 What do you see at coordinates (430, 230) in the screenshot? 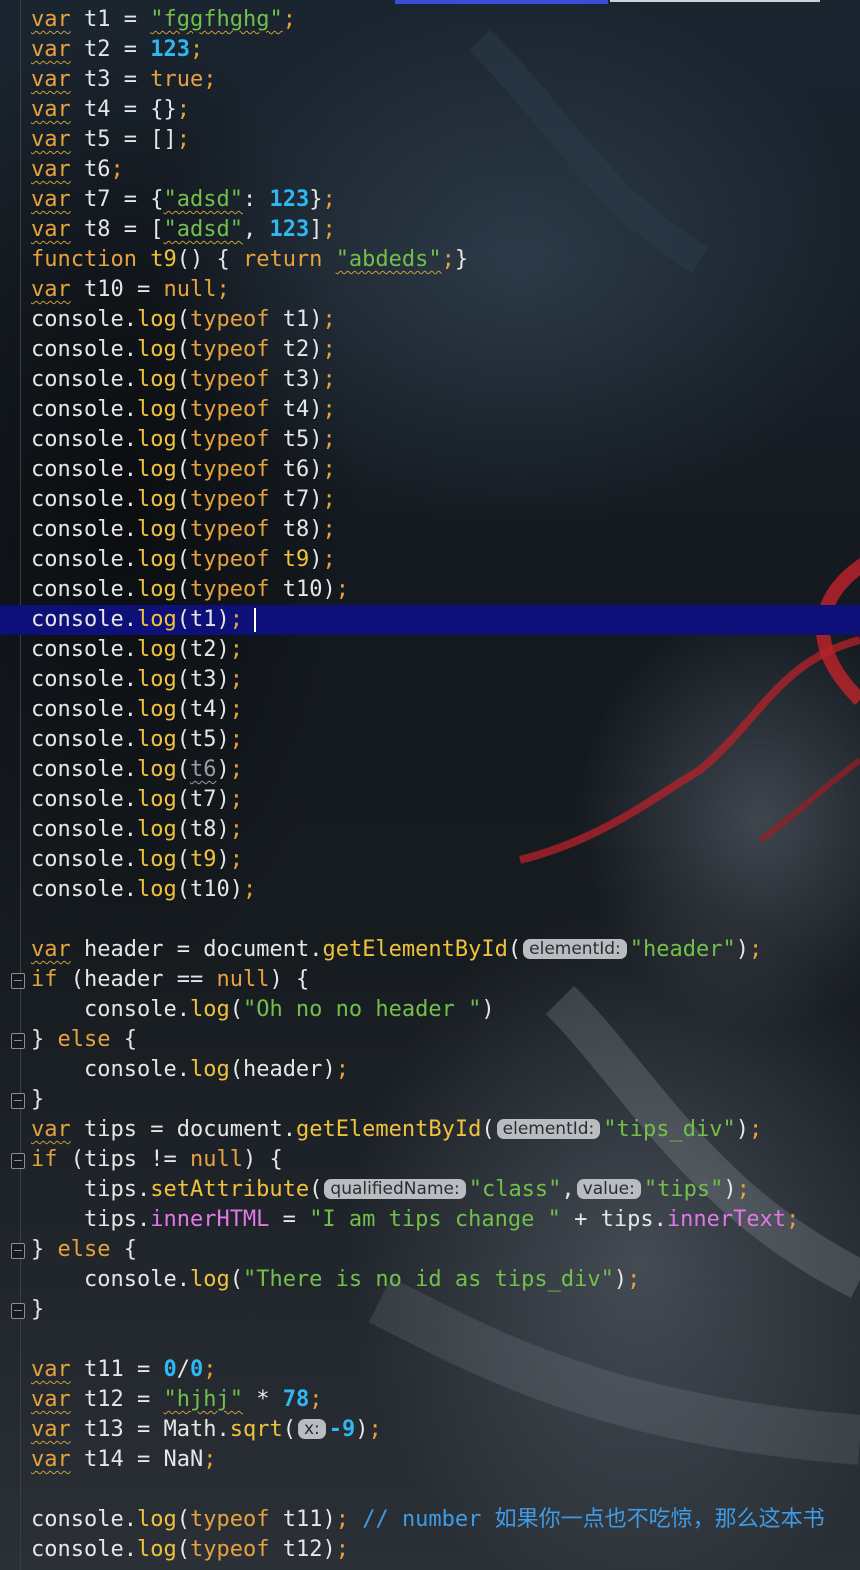
I see `code-line: var t8 = ["adsd", 123];` at bounding box center [430, 230].